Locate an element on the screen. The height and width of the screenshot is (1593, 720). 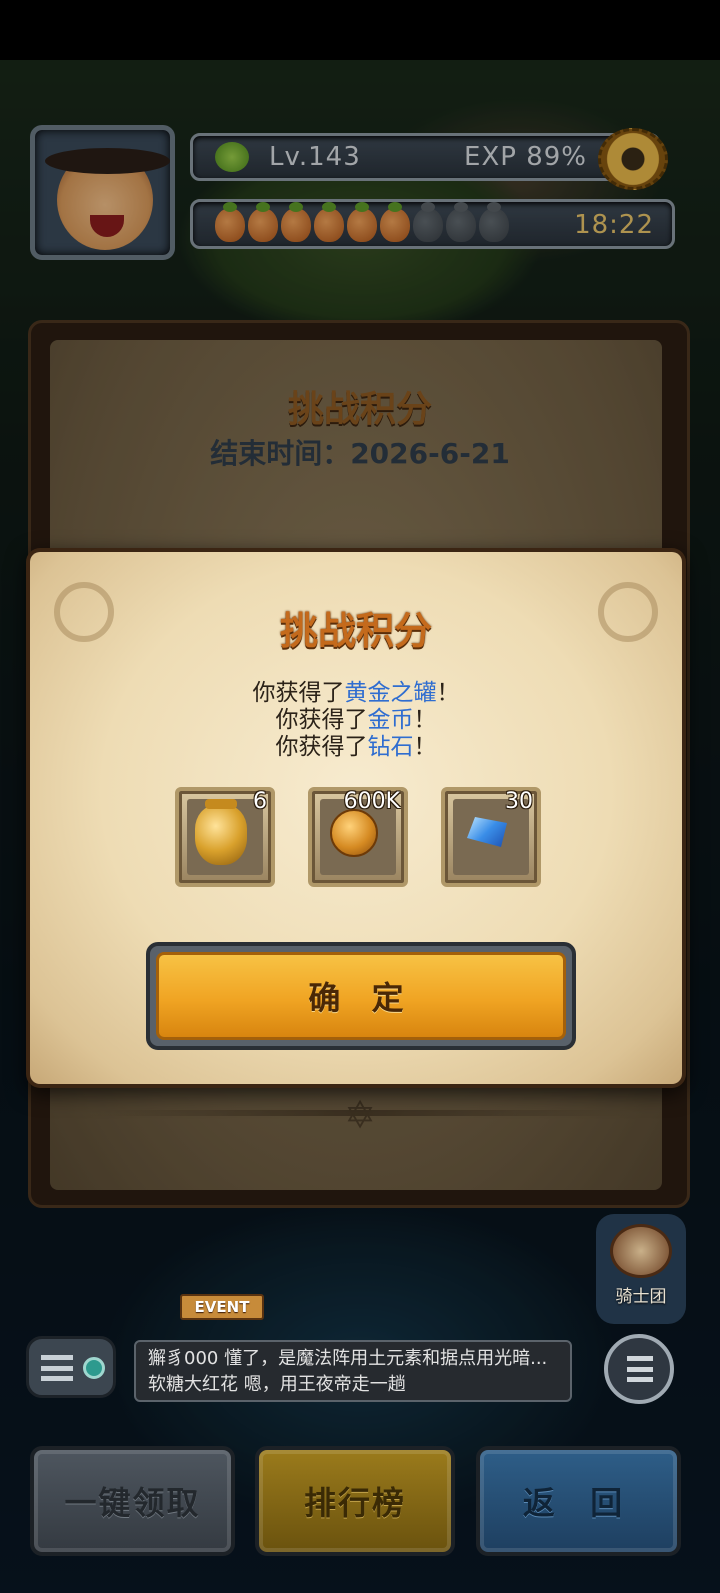
dialog-title: 挑战积分 is located at coordinates (355, 631).